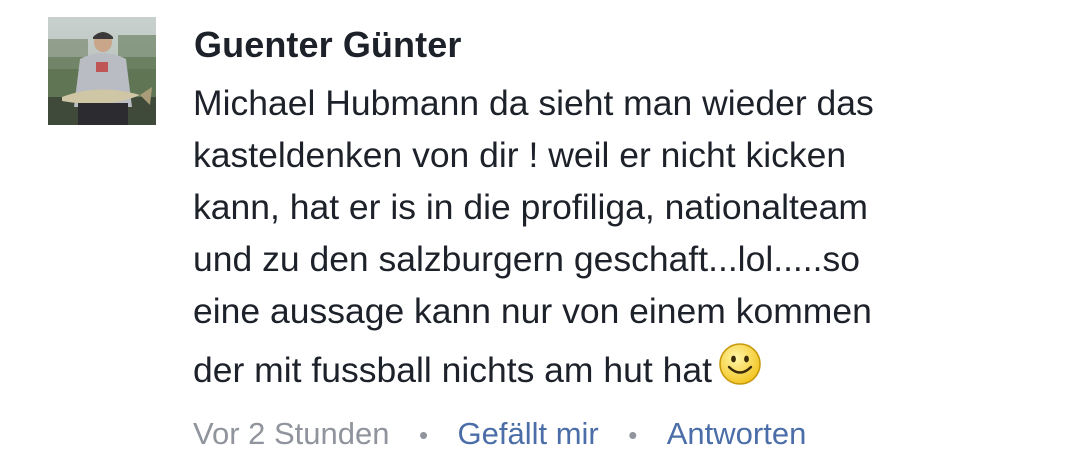  What do you see at coordinates (532, 311) in the screenshot?
I see `comment-text-line: eine aussage kann nur von einem kommen` at bounding box center [532, 311].